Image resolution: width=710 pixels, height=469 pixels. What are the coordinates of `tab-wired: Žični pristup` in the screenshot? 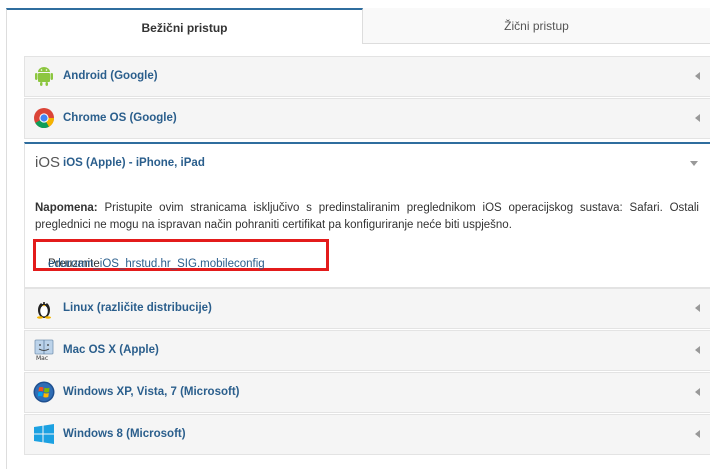 It's located at (536, 26).